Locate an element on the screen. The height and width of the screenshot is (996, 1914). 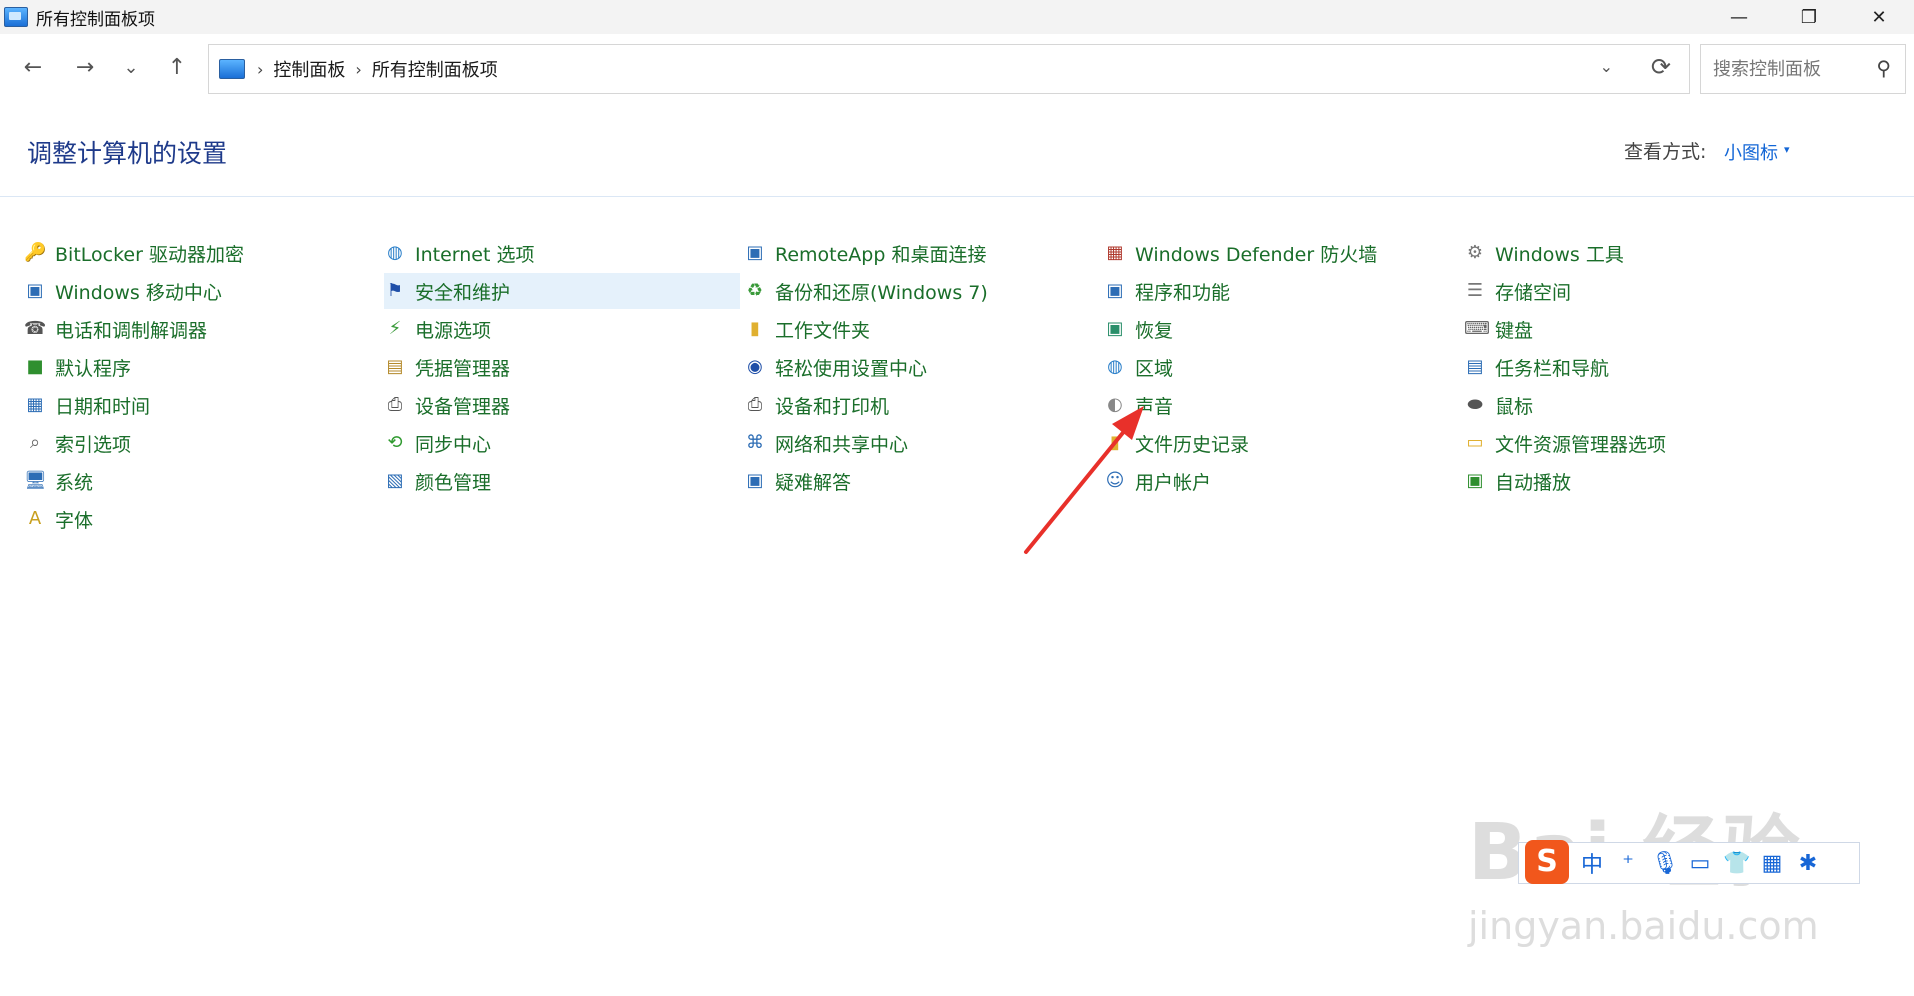
item-label: 默认程序 is located at coordinates (93, 368).